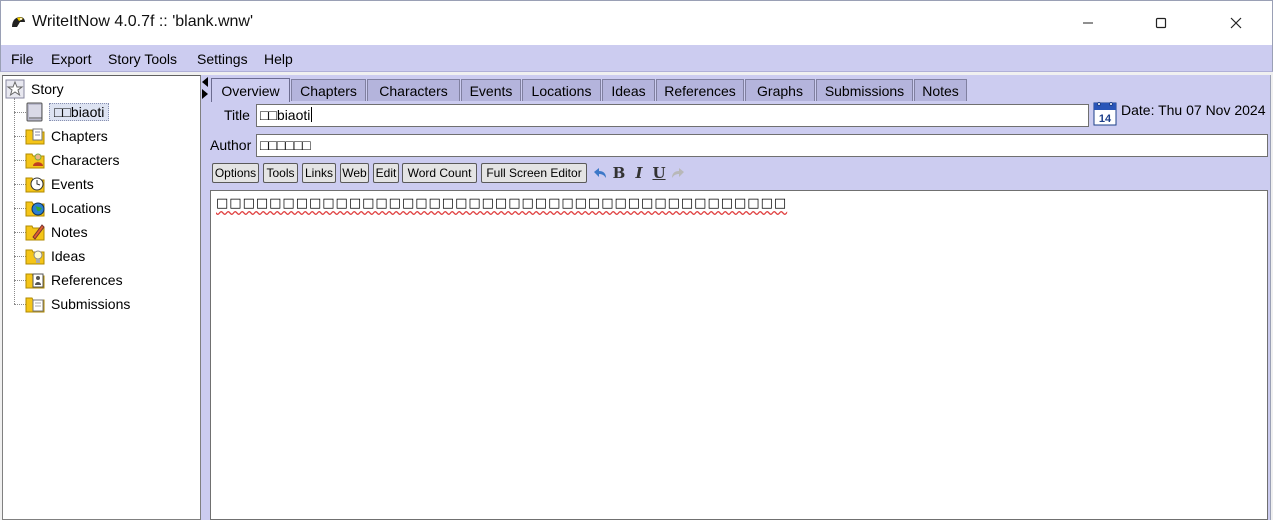 This screenshot has width=1273, height=520. Describe the element at coordinates (312, 114) in the screenshot. I see `text-caret` at that location.